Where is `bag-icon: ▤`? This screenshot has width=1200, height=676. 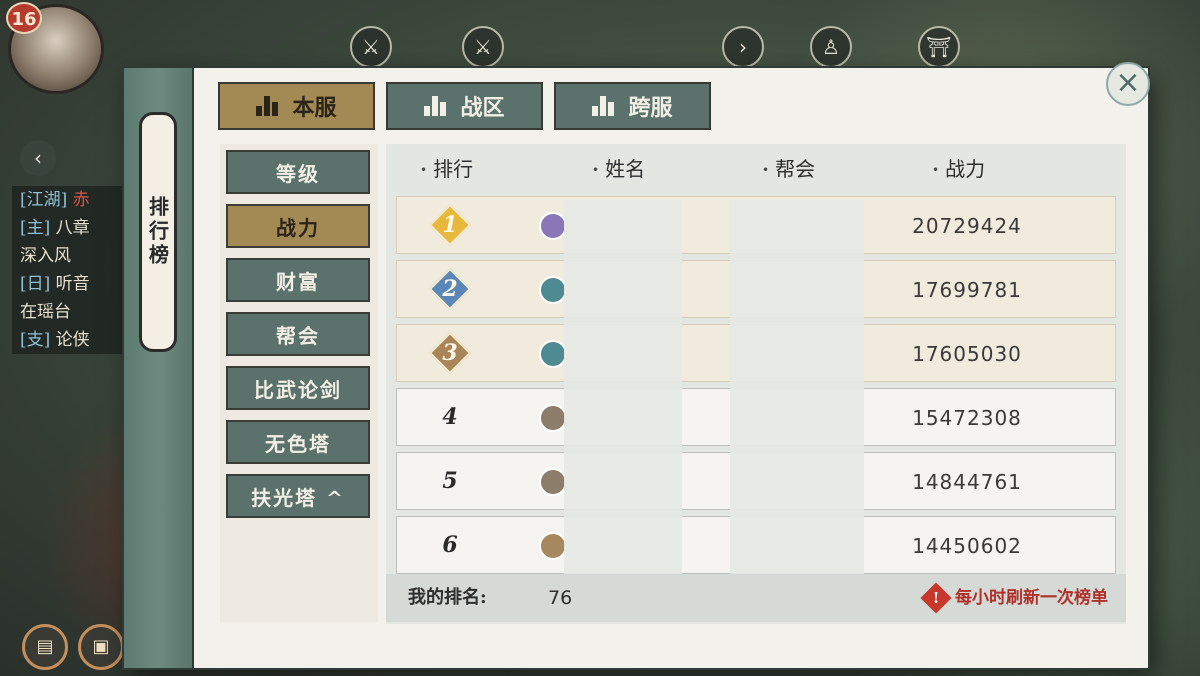
bag-icon: ▤ is located at coordinates (45, 647).